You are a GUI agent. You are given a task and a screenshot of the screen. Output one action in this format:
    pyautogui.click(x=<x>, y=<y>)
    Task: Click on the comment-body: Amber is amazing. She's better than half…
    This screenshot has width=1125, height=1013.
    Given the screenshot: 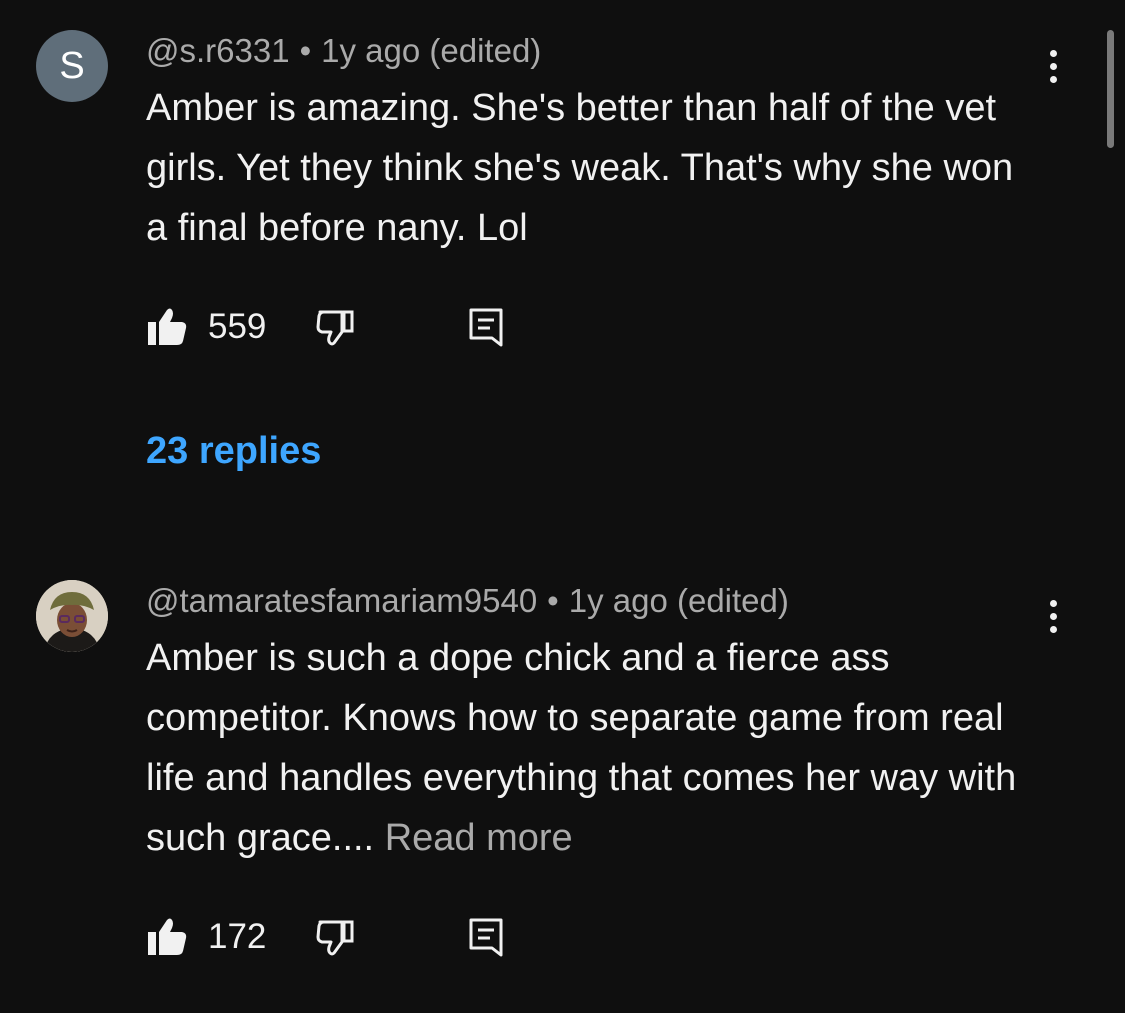 What is the action you would take?
    pyautogui.click(x=580, y=168)
    